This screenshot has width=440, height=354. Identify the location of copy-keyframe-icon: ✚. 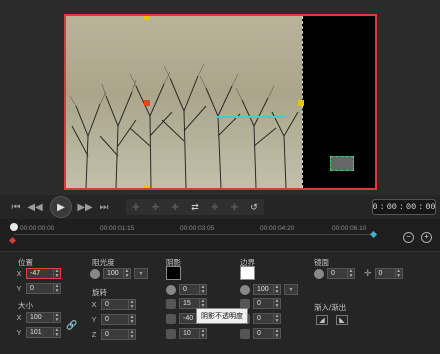
(235, 207).